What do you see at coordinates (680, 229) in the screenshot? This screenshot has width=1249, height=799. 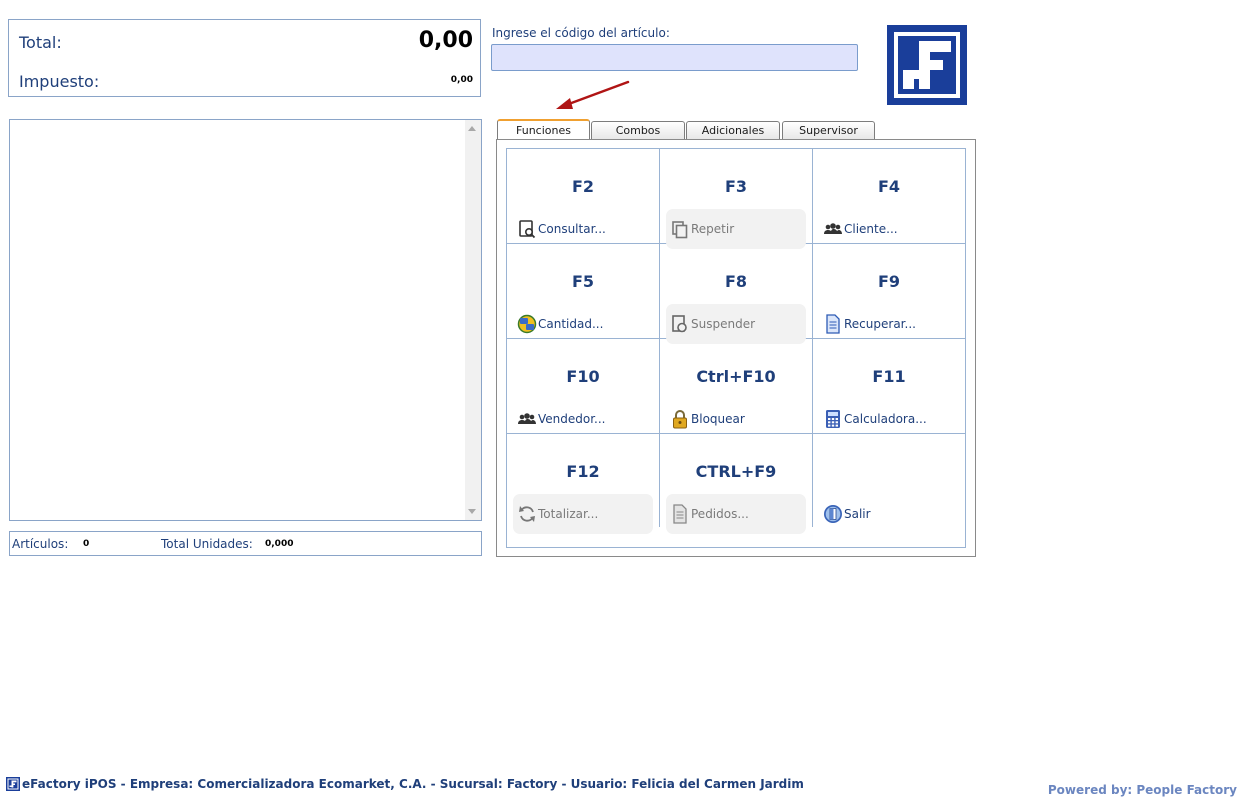 I see `copy-icon` at bounding box center [680, 229].